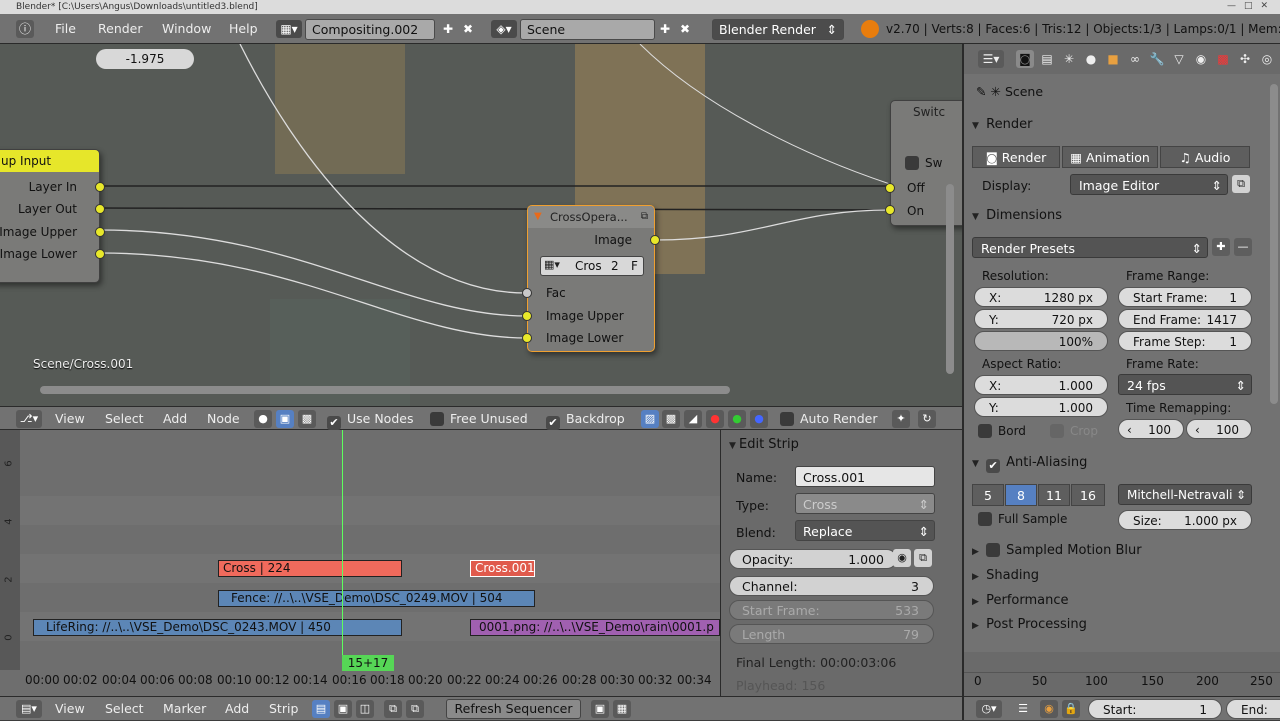 This screenshot has height=721, width=1280. I want to click on menu-help: Help, so click(243, 29).